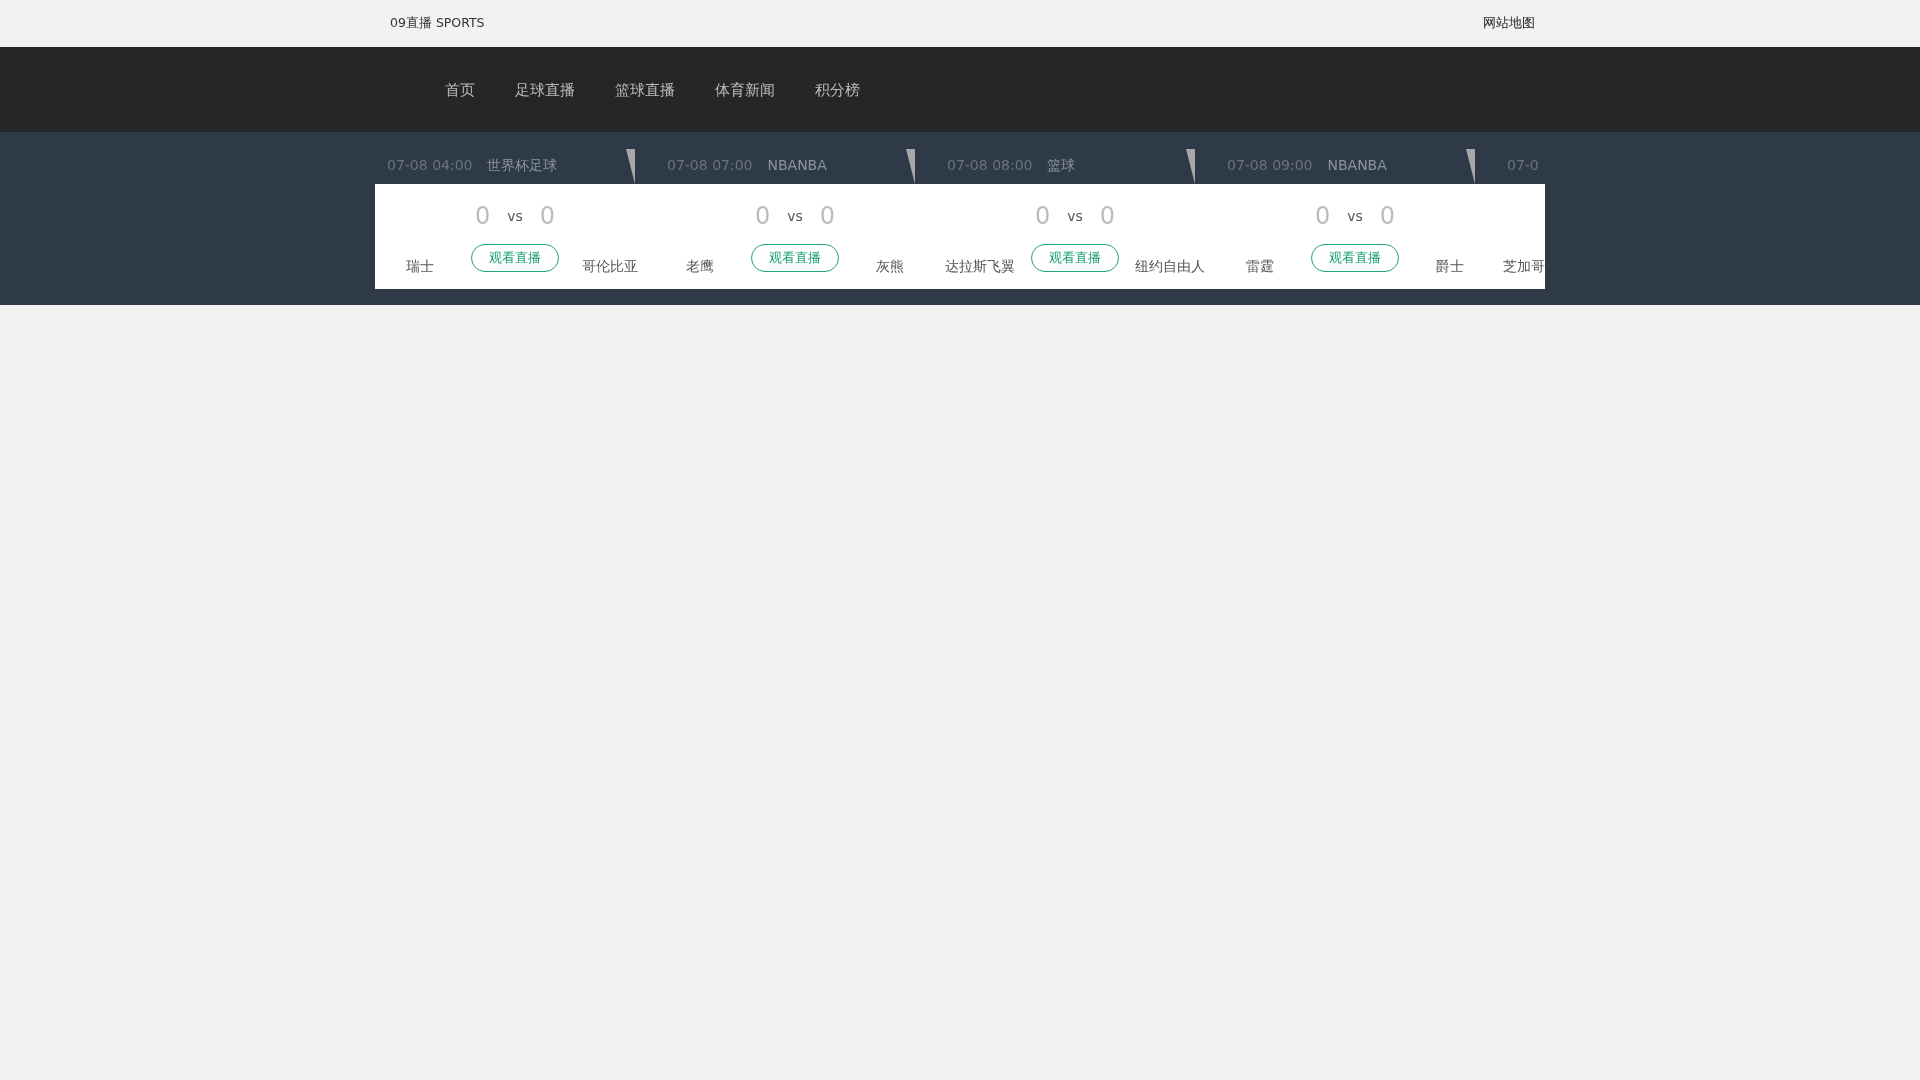 The height and width of the screenshot is (1080, 1920). Describe the element at coordinates (745, 89) in the screenshot. I see `nav-link: 体育新闻` at that location.